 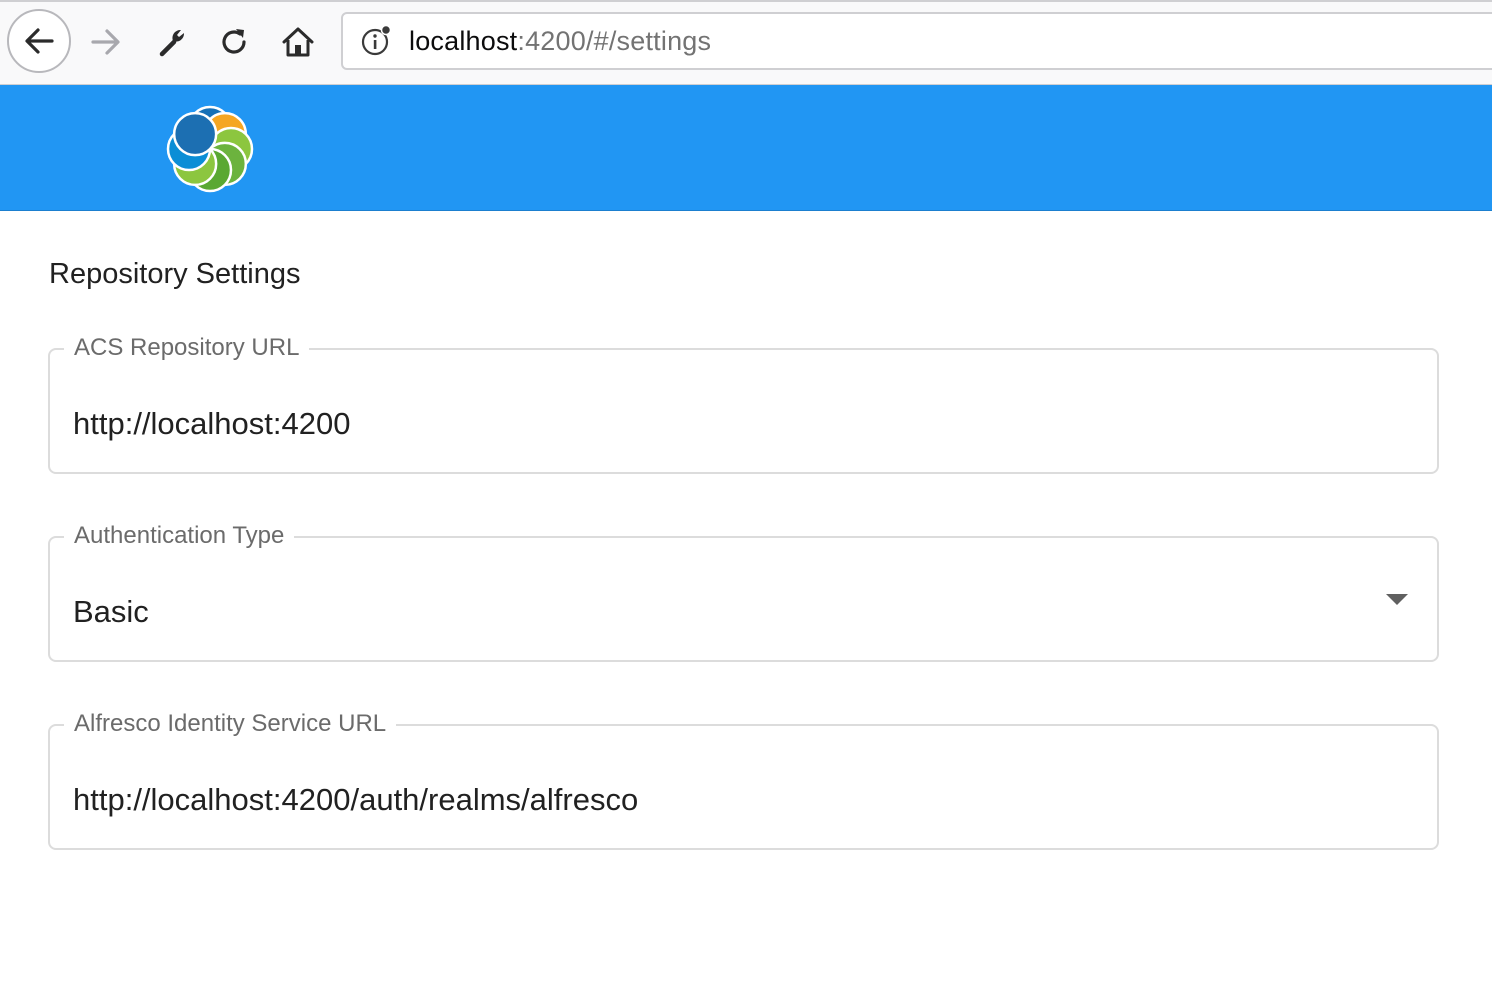 What do you see at coordinates (723, 612) in the screenshot?
I see `authentication-type-value: Basic` at bounding box center [723, 612].